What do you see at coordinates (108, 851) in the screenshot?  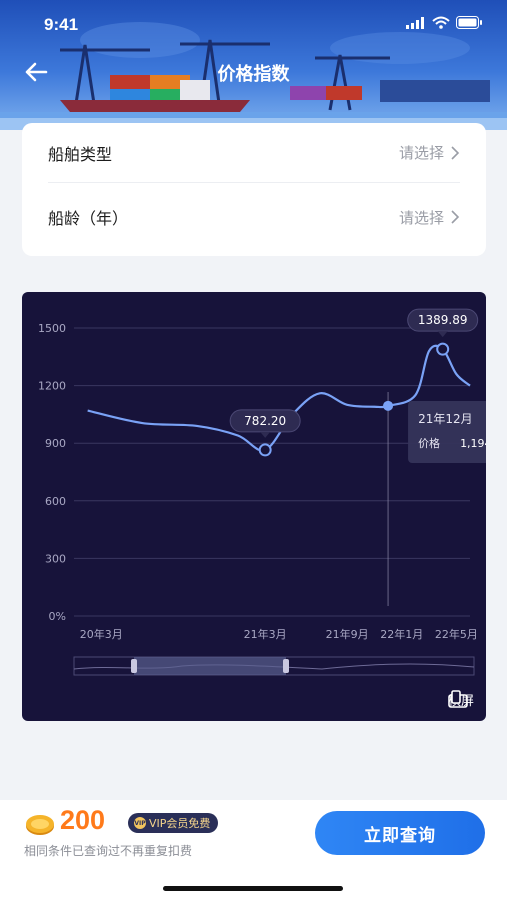 I see `charge-note: 相同条件已查询过不再重复扣费` at bounding box center [108, 851].